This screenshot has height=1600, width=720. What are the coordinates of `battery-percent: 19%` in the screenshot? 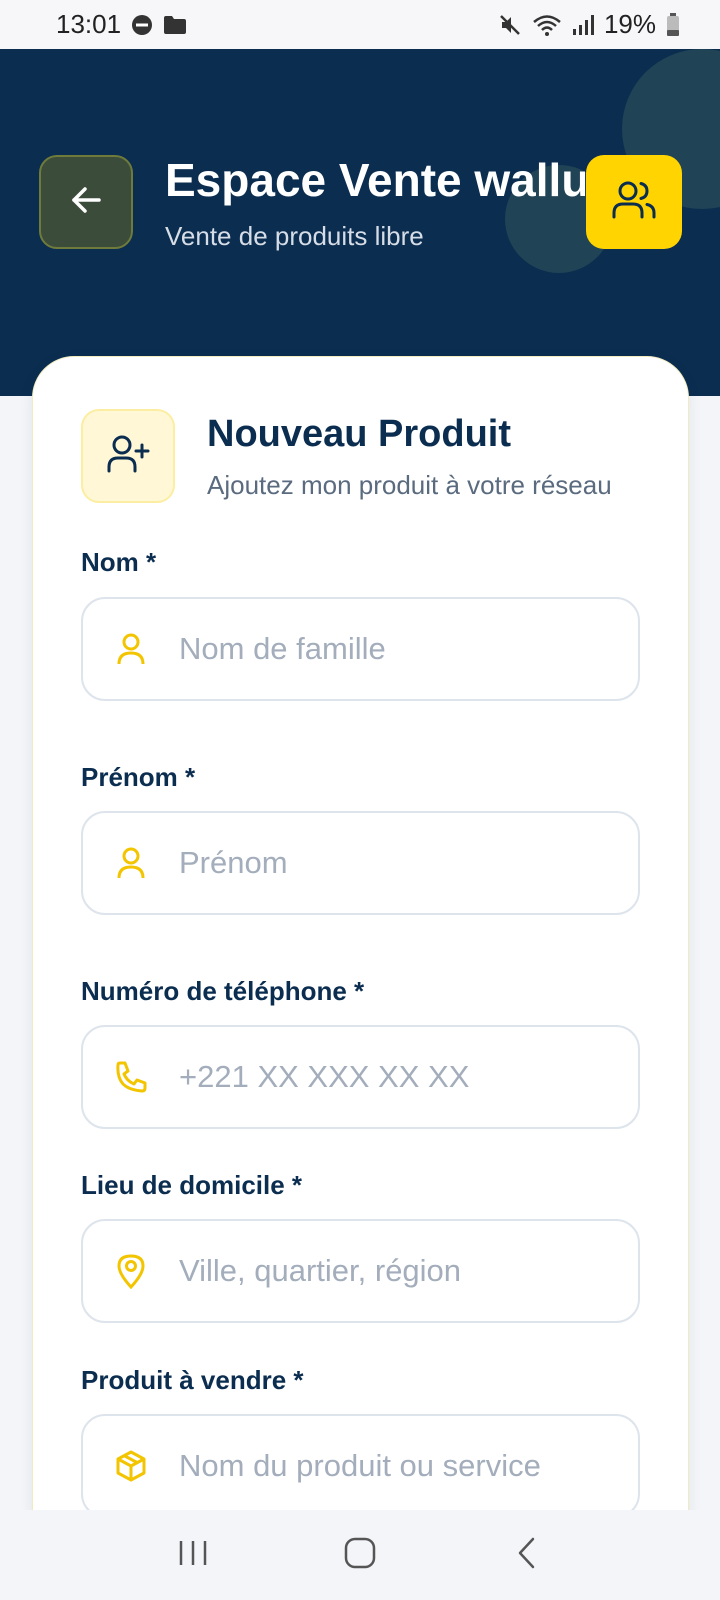 It's located at (629, 24).